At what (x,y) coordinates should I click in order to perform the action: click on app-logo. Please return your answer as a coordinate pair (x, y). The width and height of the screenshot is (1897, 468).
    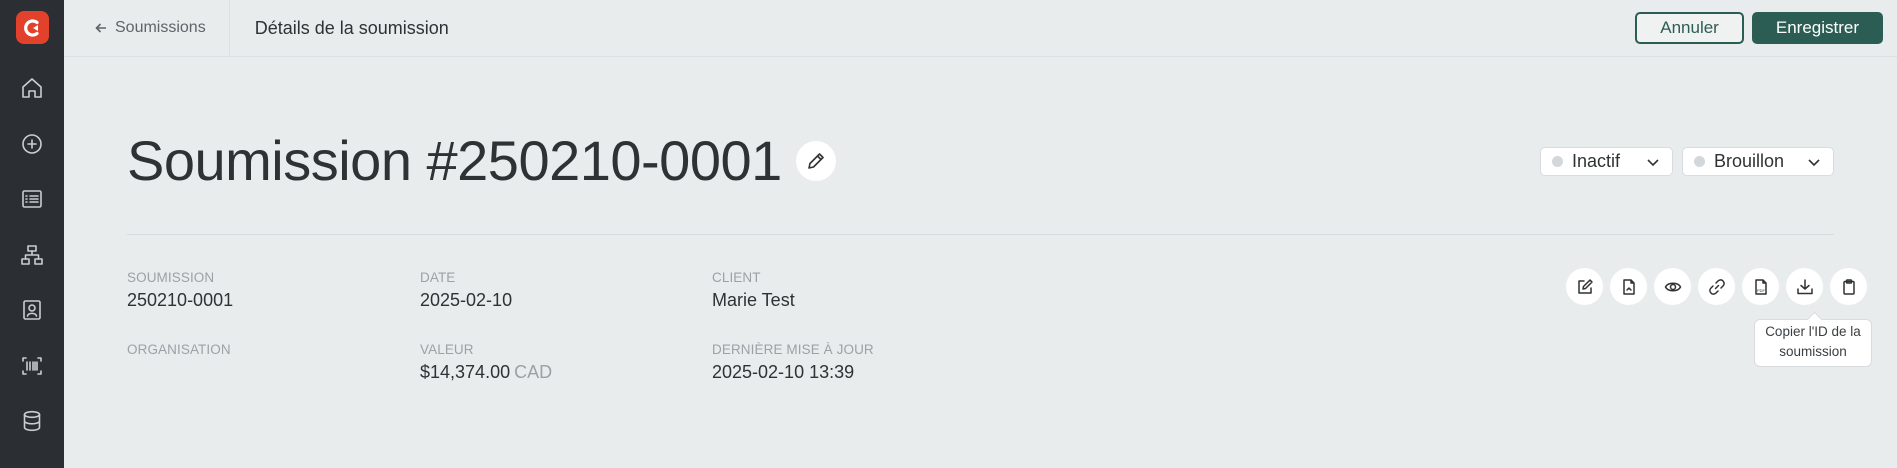
    Looking at the image, I should click on (32, 27).